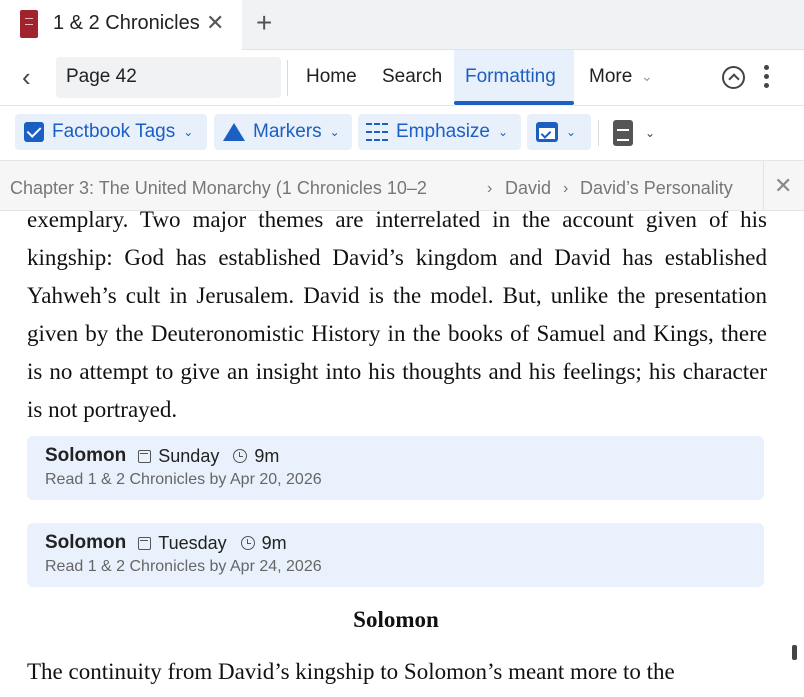  Describe the element at coordinates (215, 23) in the screenshot. I see `tab-close-icon: ✕` at that location.